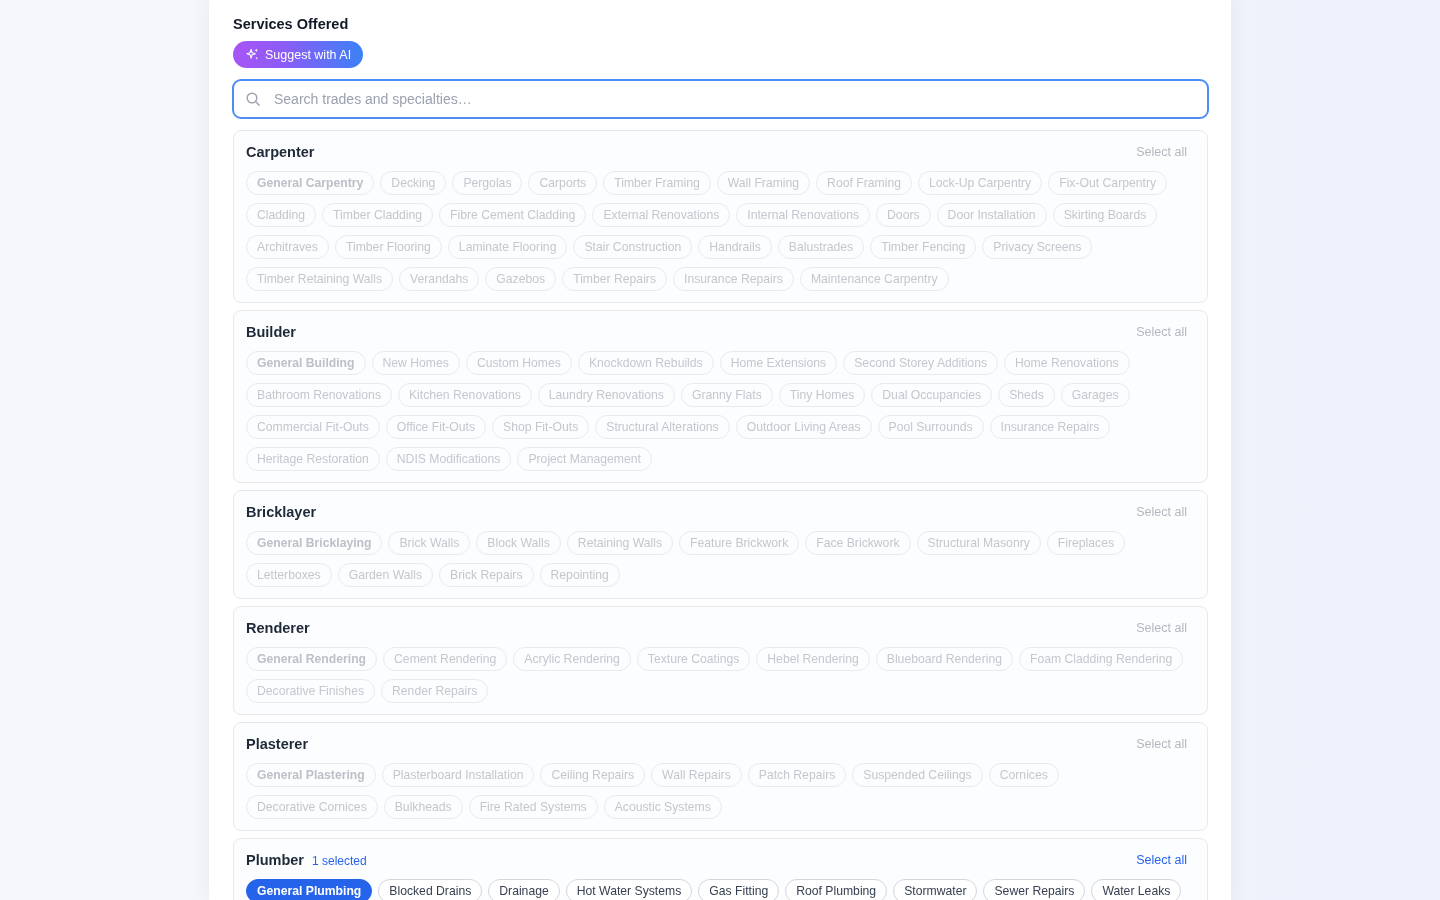 The width and height of the screenshot is (1440, 900). I want to click on service-chip: Drainage, so click(524, 889).